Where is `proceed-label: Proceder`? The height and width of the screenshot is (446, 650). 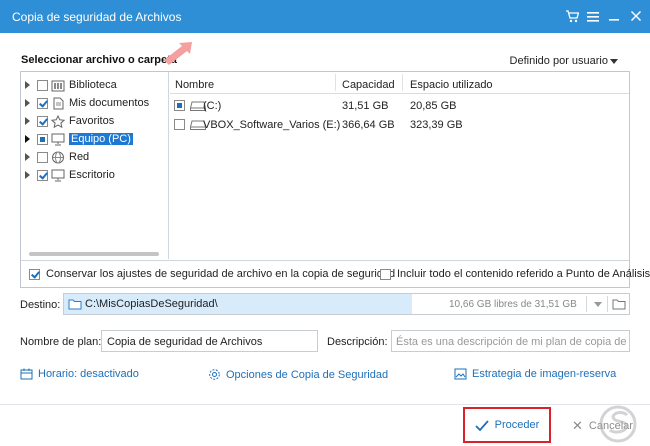
proceed-label: Proceder is located at coordinates (517, 425).